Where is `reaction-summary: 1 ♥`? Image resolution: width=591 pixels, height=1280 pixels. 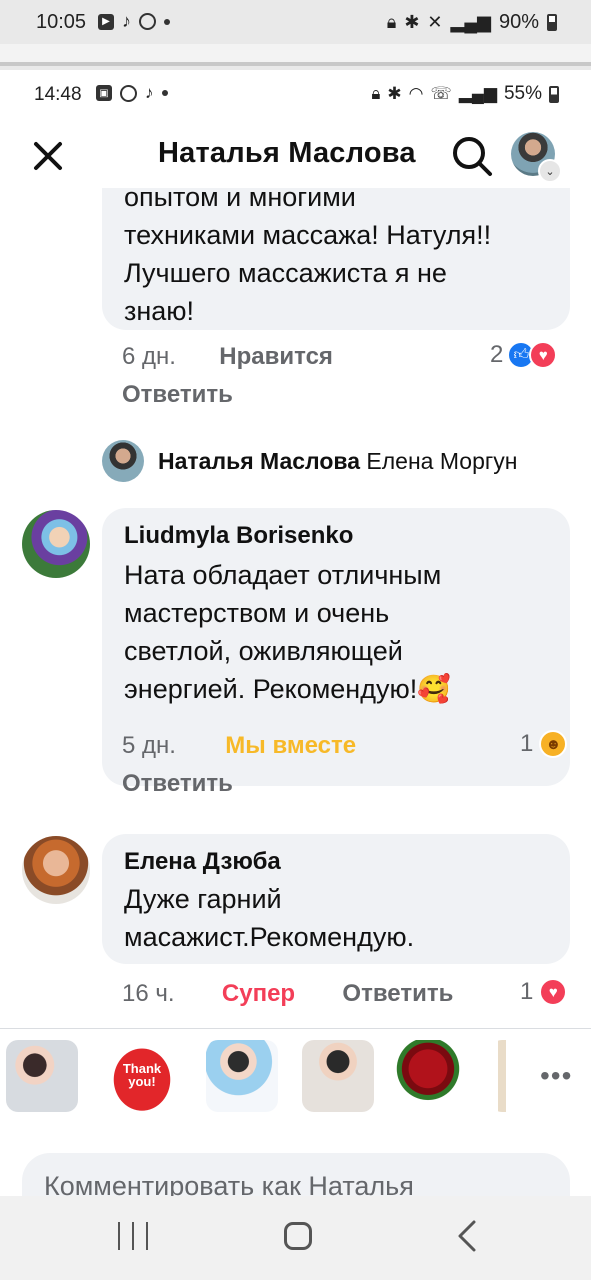 reaction-summary: 1 ♥ is located at coordinates (544, 992).